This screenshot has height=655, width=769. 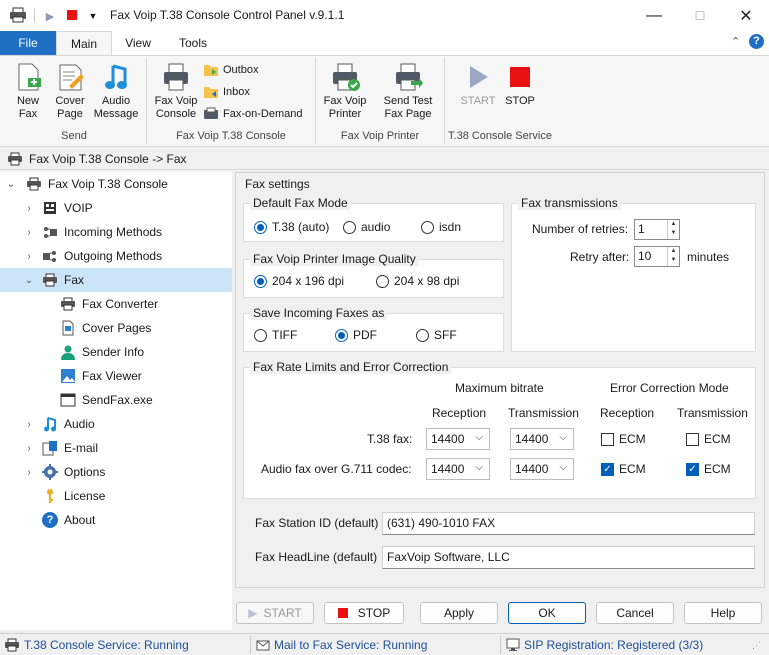 What do you see at coordinates (708, 439) in the screenshot?
I see `t38-ecm-transmission-checkbox: ECM` at bounding box center [708, 439].